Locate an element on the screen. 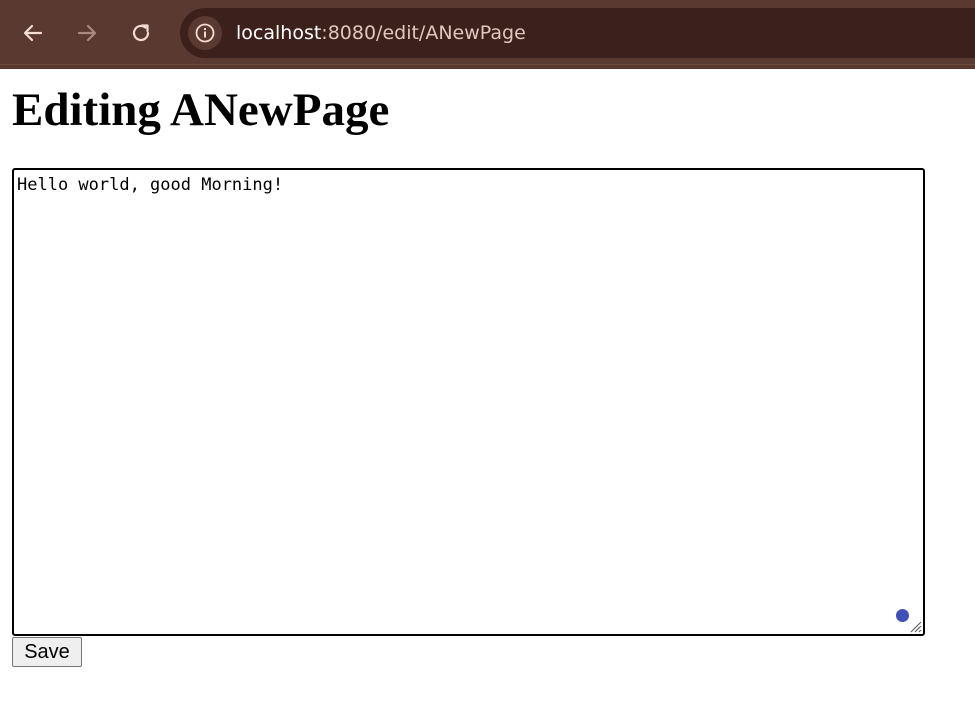 The width and height of the screenshot is (975, 723). address-bar: localhost:8080/edit/ANewPage is located at coordinates (577, 33).